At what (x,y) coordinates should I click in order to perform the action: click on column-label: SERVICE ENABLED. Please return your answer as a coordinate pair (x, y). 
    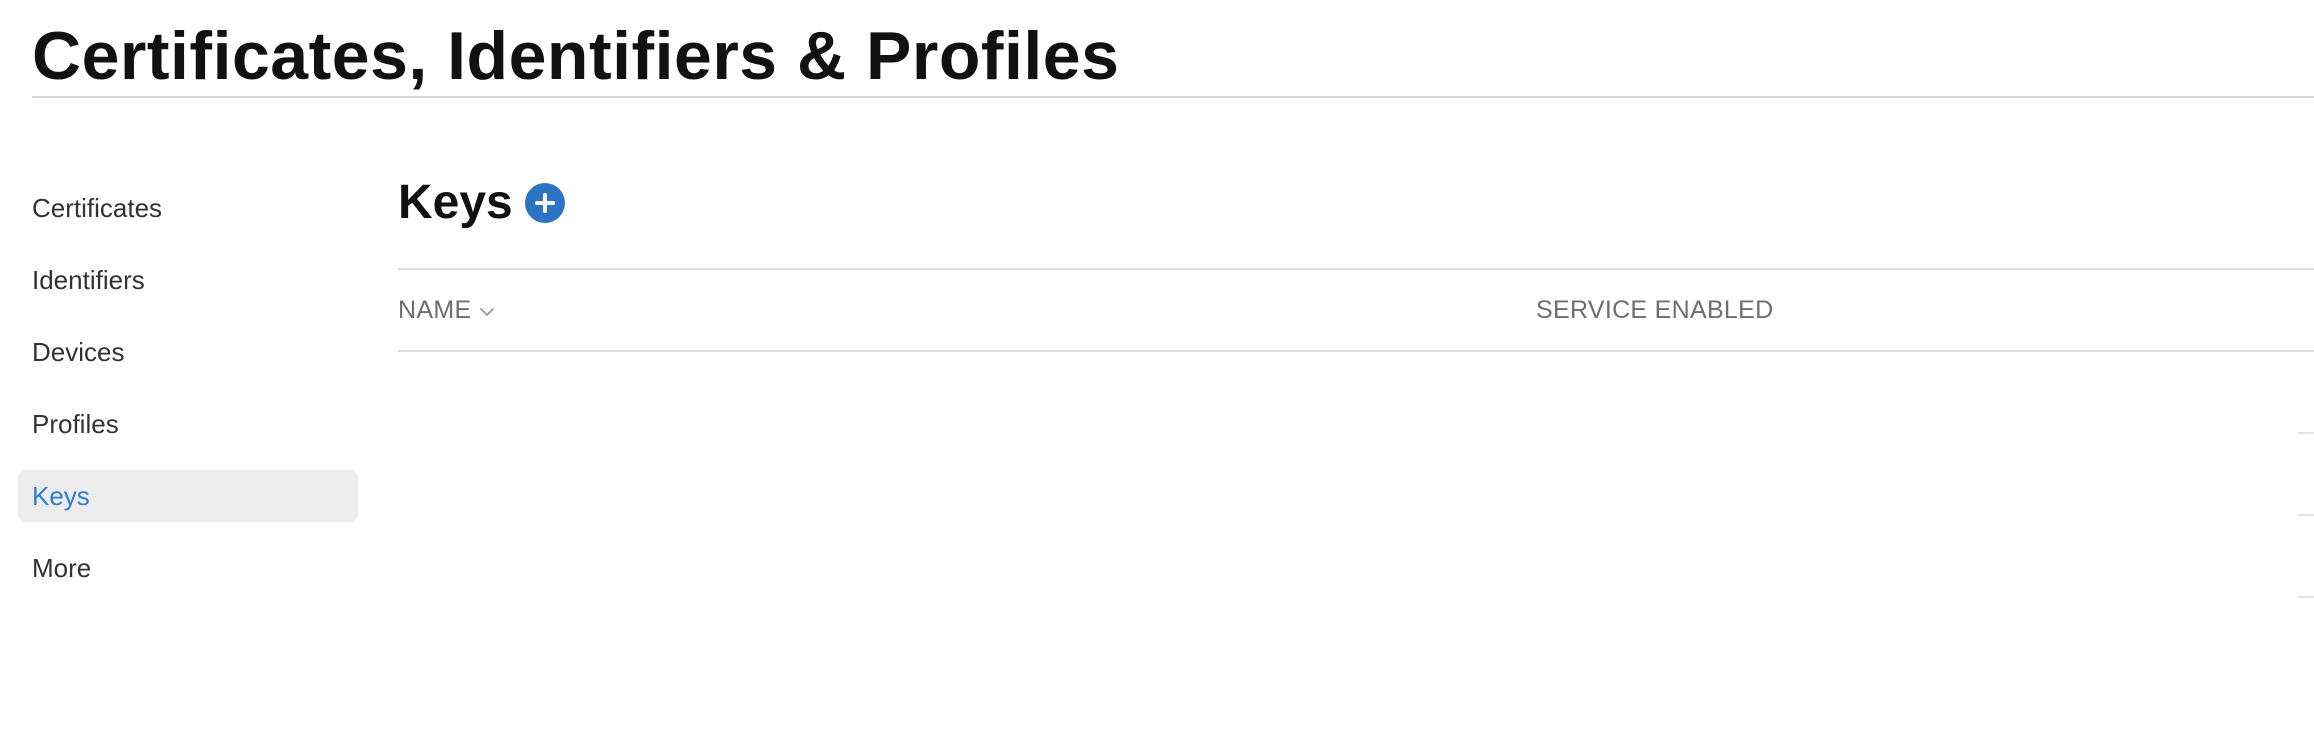
    Looking at the image, I should click on (1655, 309).